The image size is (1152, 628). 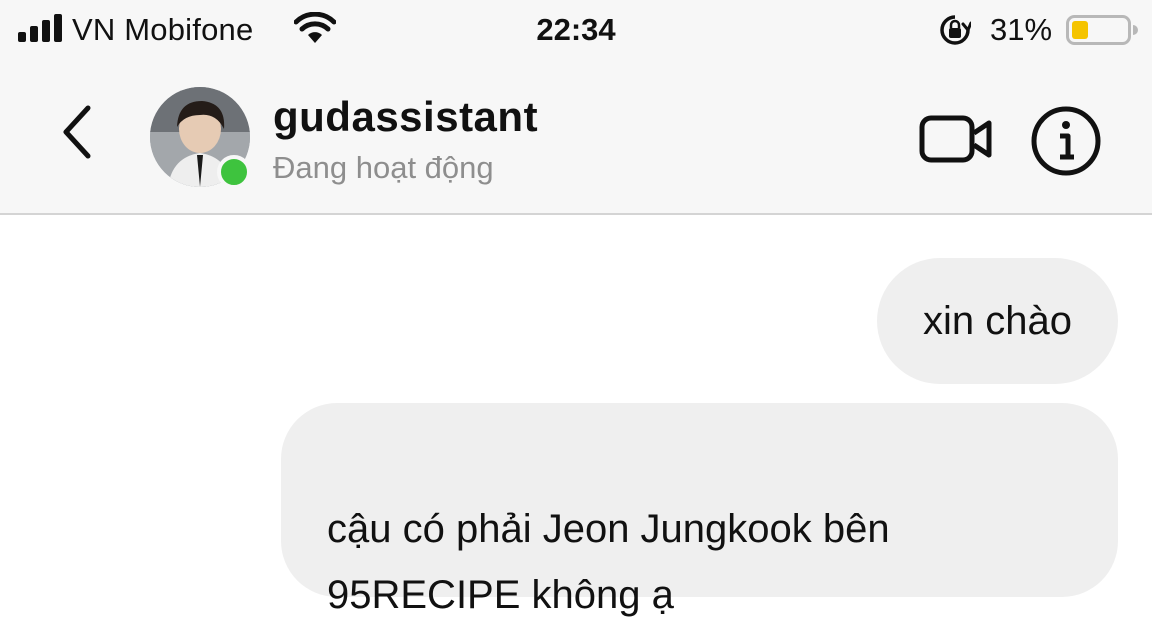 What do you see at coordinates (383, 167) in the screenshot?
I see `presence-status: Đang hoạt động` at bounding box center [383, 167].